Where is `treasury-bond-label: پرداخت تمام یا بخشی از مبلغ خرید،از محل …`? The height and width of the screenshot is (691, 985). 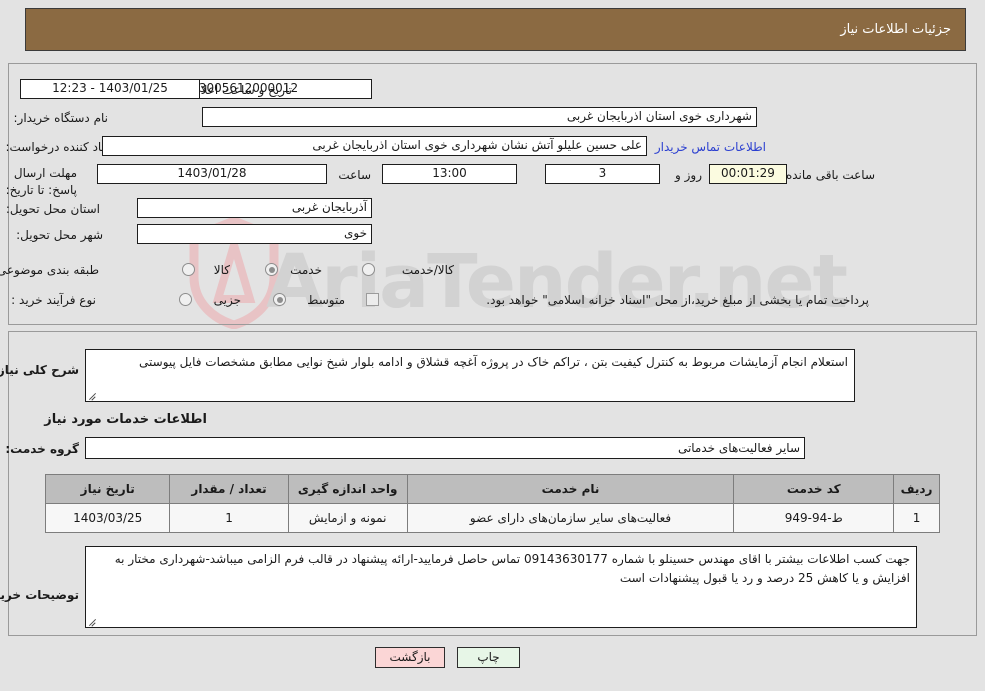 treasury-bond-label: پرداخت تمام یا بخشی از مبلغ خرید،از محل … is located at coordinates (677, 300).